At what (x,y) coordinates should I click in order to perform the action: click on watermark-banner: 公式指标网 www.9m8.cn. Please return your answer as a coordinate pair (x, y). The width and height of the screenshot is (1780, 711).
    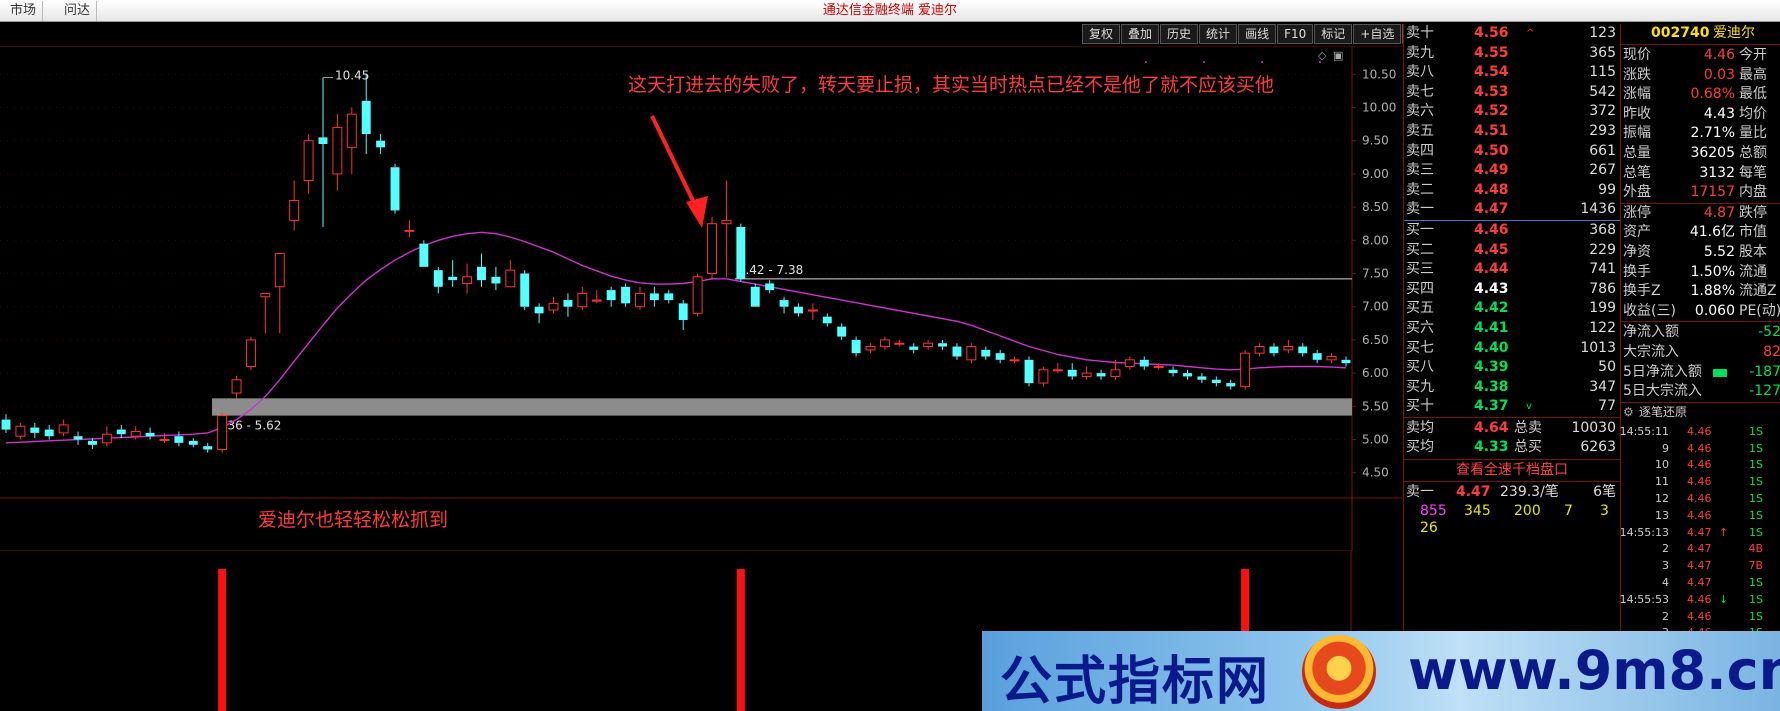
    Looking at the image, I should click on (1381, 671).